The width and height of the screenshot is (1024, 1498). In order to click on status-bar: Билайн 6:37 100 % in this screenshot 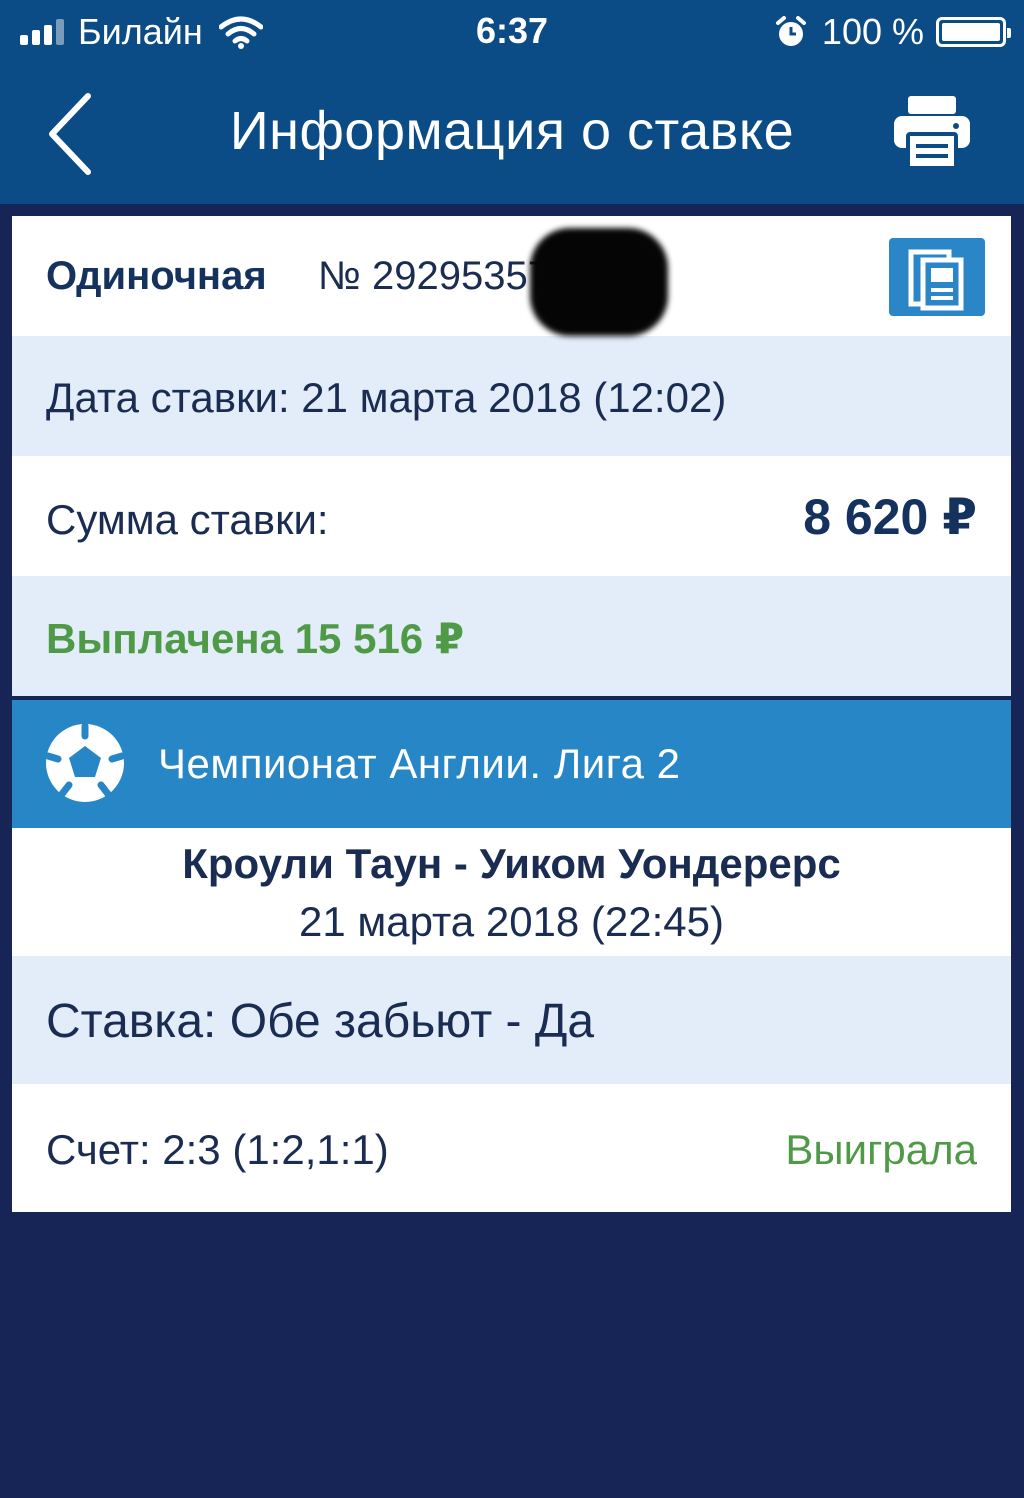, I will do `click(512, 32)`.